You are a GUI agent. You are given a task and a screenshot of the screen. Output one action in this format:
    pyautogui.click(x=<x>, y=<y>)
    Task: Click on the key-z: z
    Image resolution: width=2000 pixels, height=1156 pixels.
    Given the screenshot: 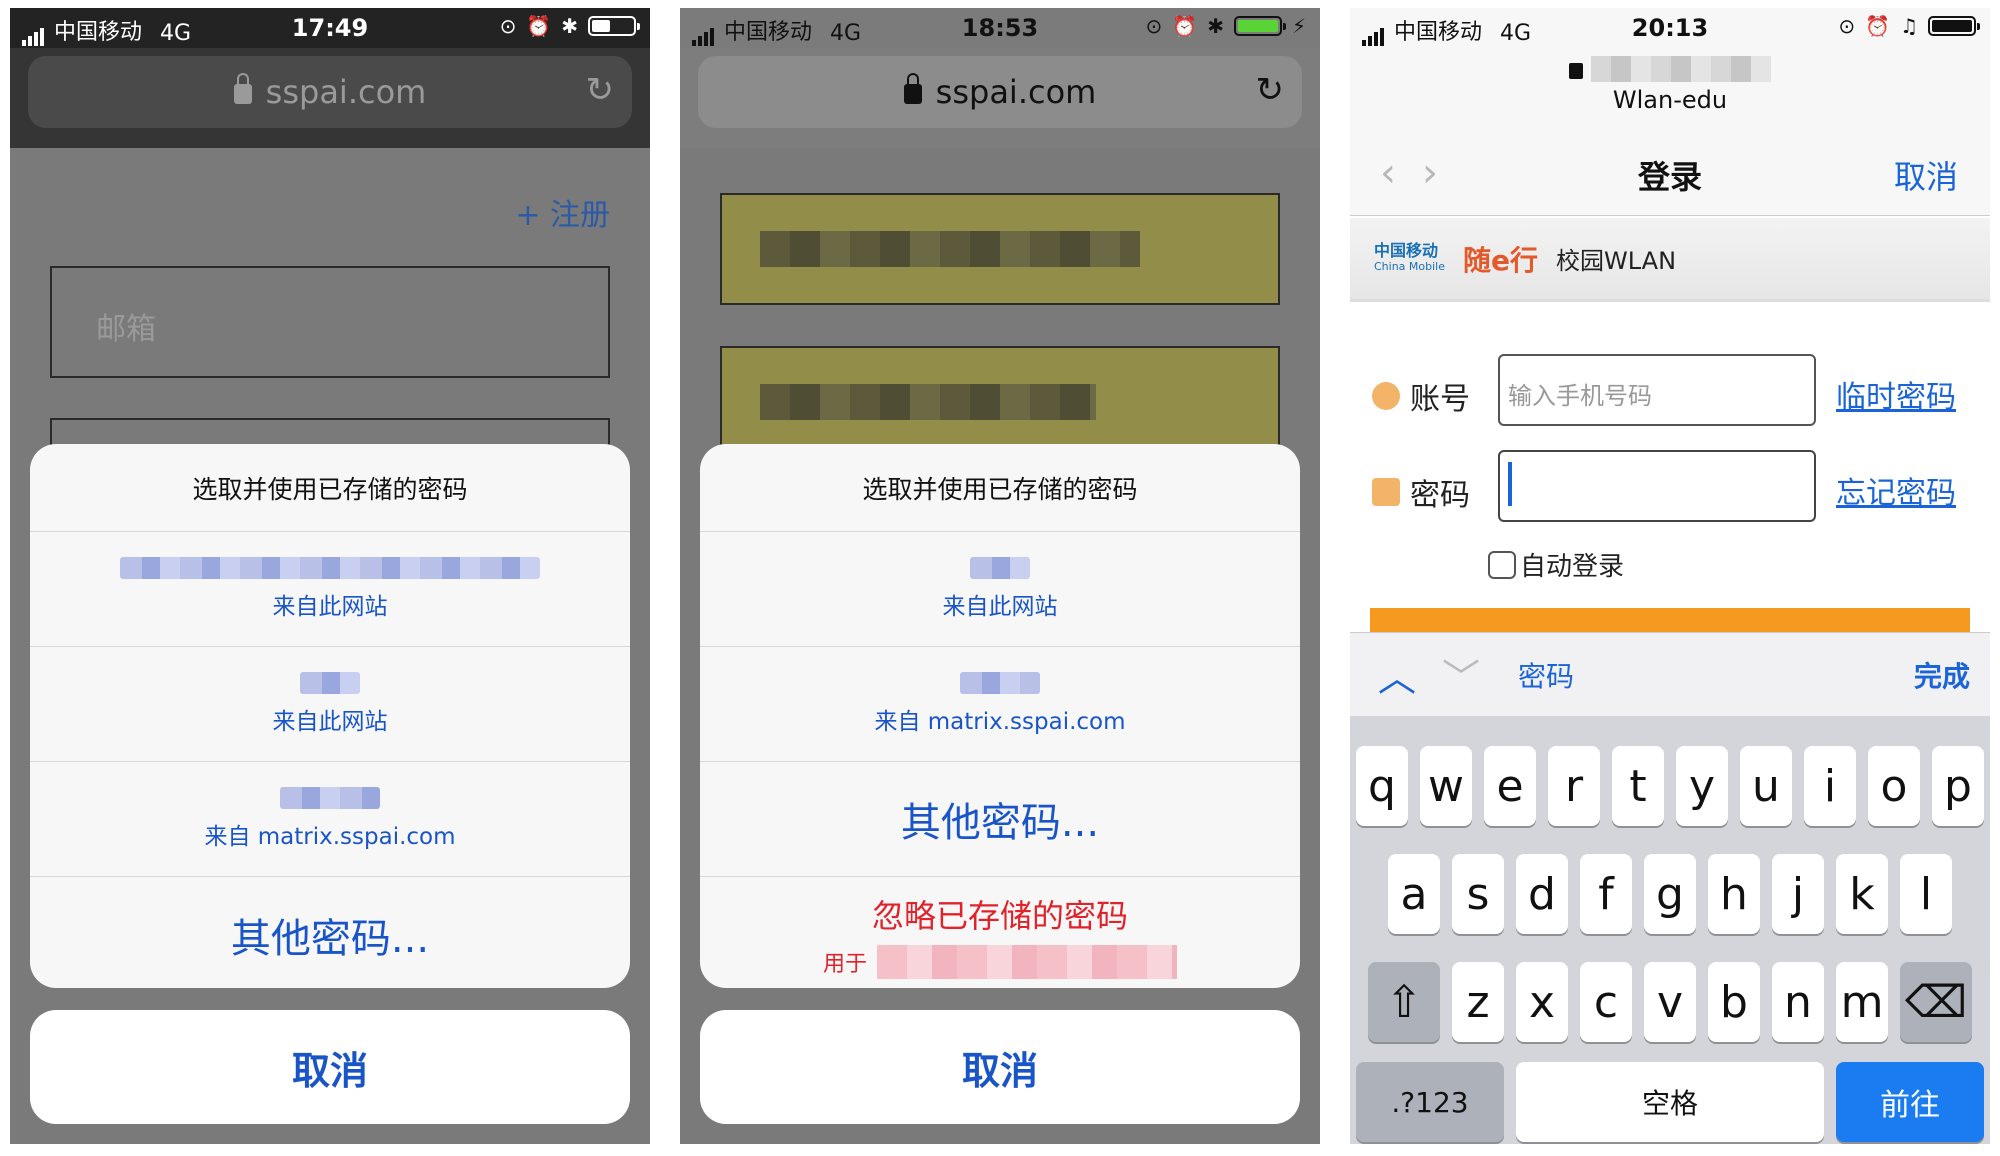 What is the action you would take?
    pyautogui.click(x=1478, y=1002)
    